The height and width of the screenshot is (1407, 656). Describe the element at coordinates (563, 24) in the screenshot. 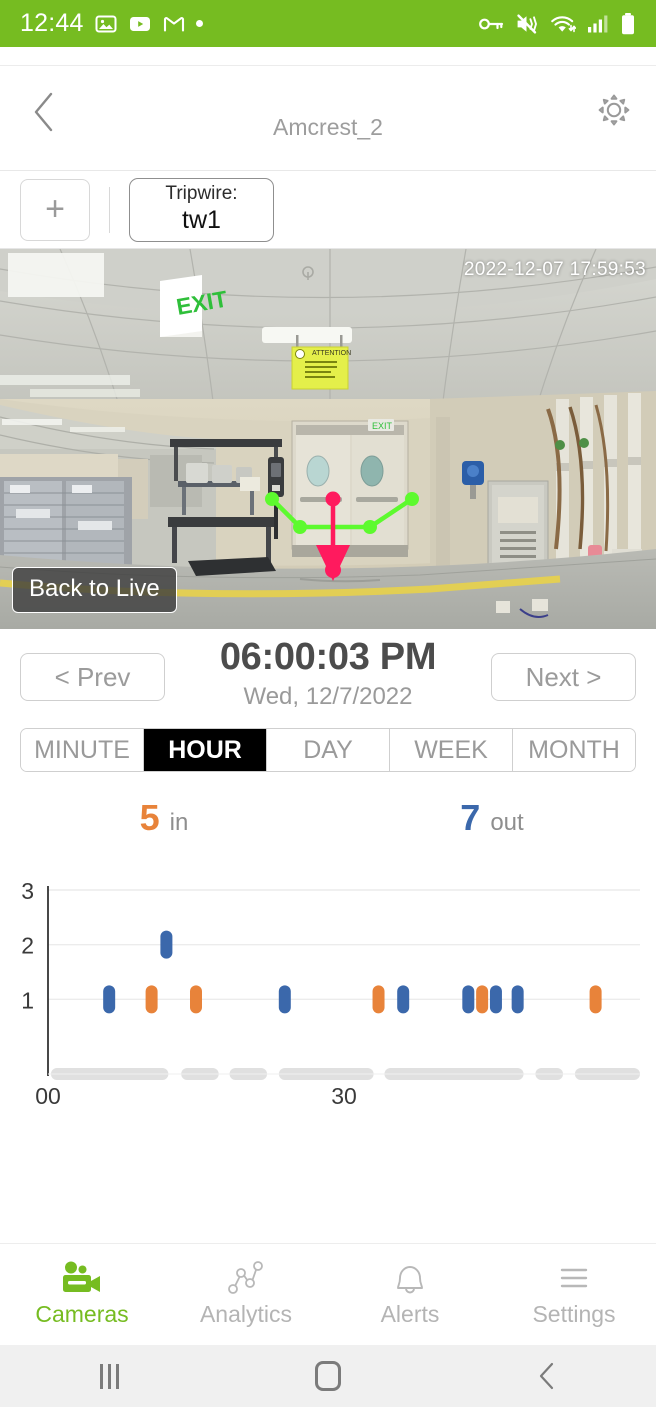

I see `wifi-icon` at that location.